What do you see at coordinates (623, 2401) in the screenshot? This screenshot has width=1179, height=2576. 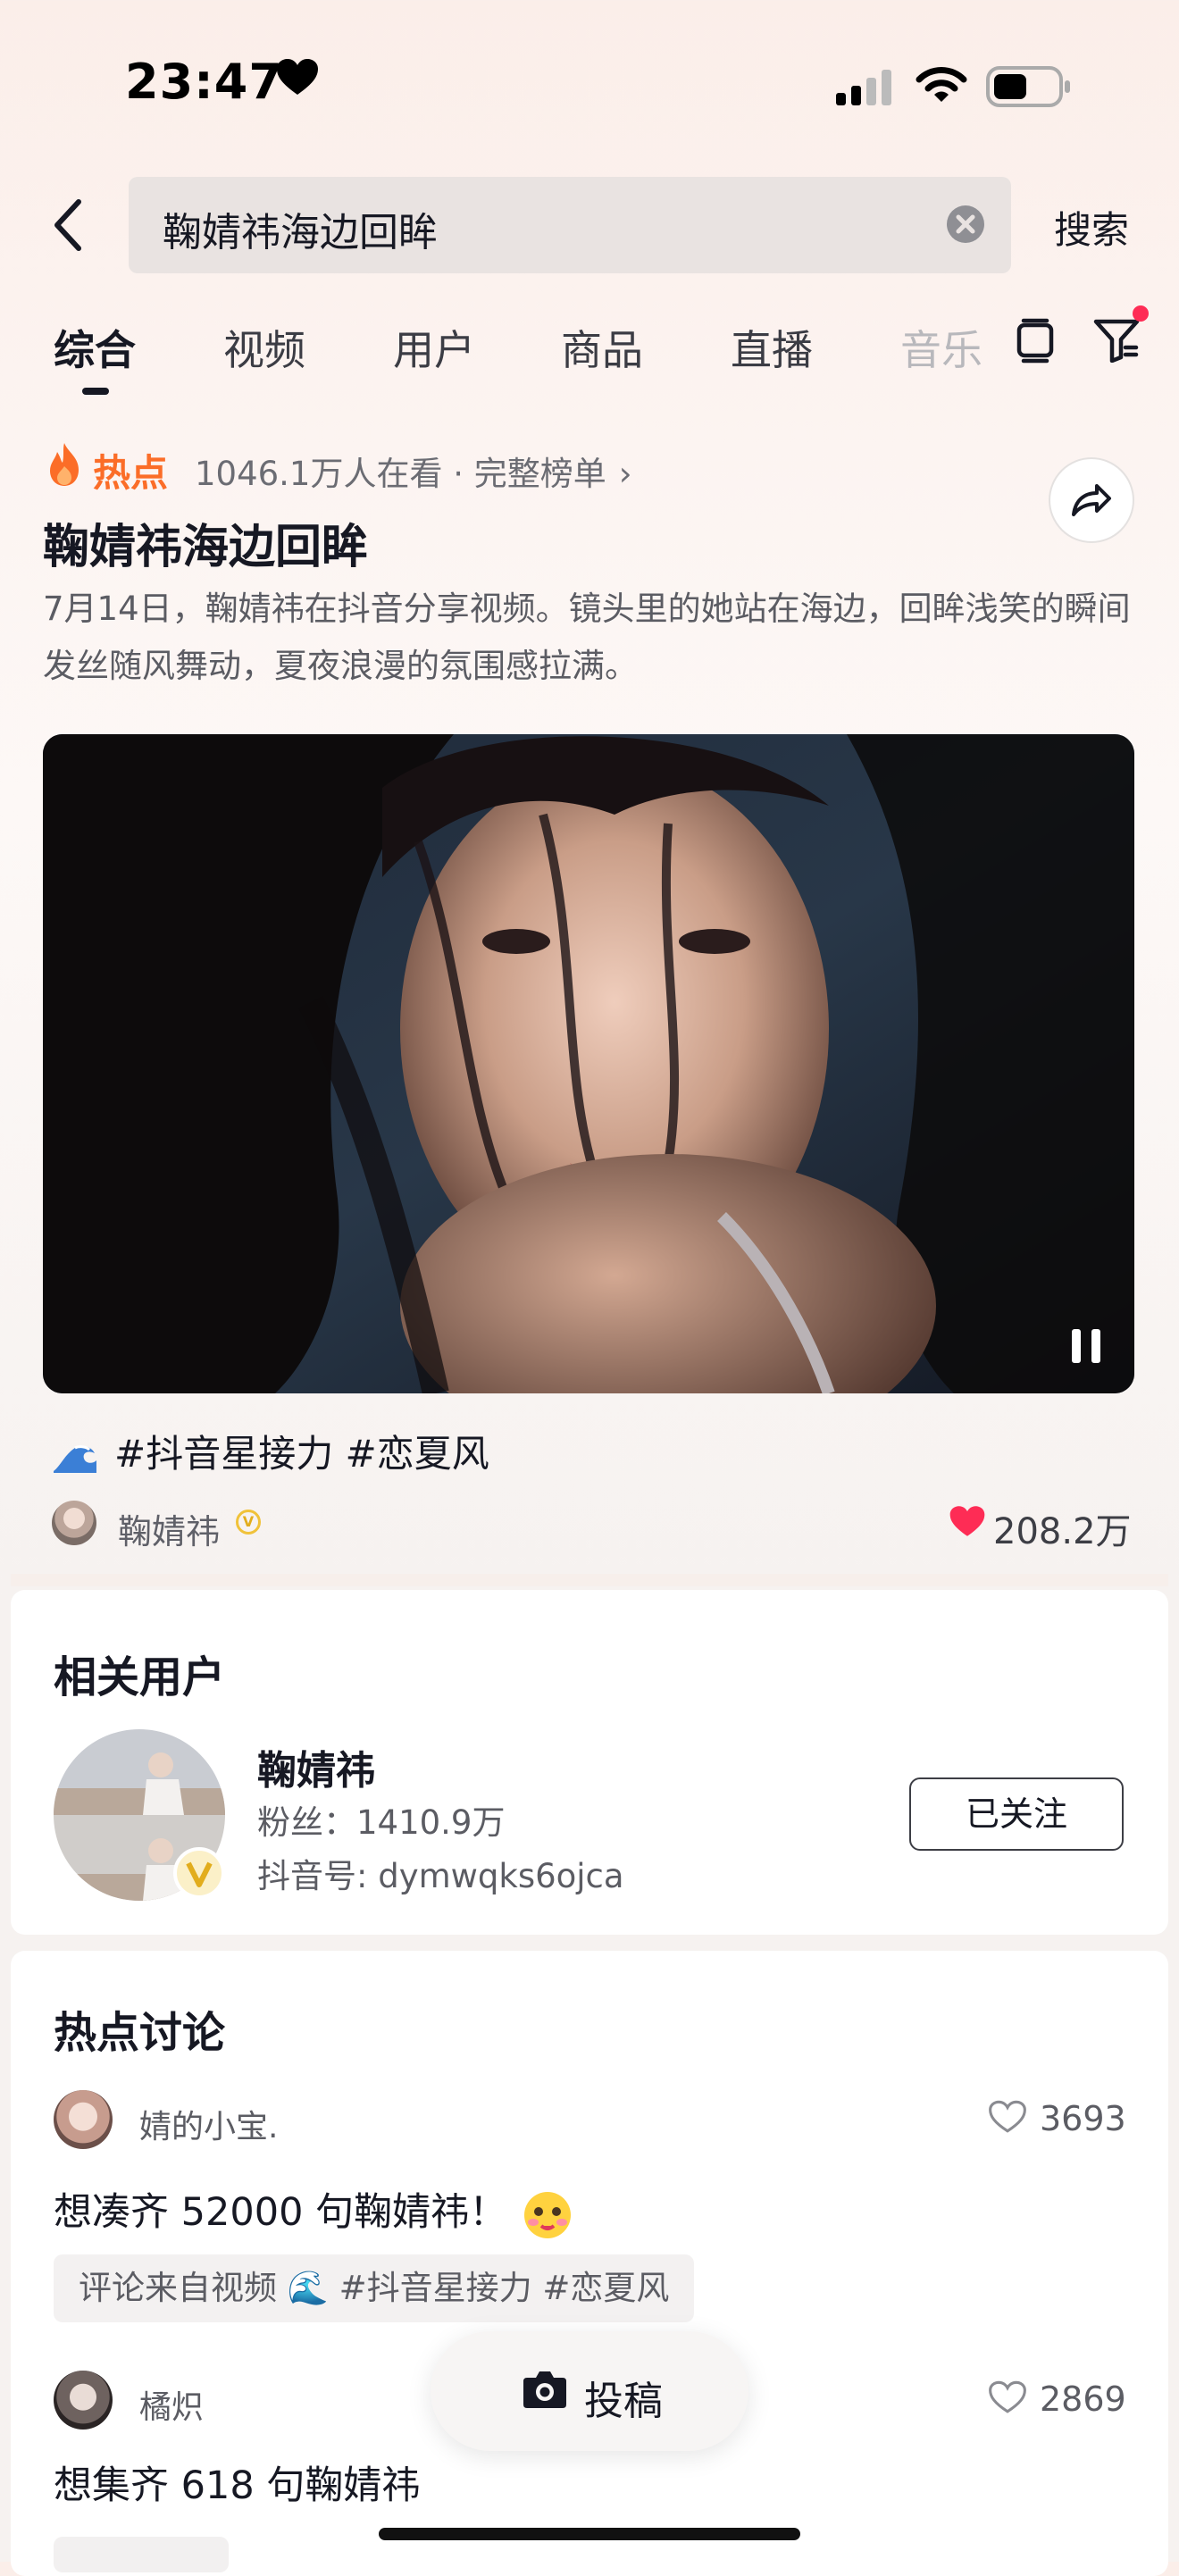 I see `post-button-label: 投稿` at bounding box center [623, 2401].